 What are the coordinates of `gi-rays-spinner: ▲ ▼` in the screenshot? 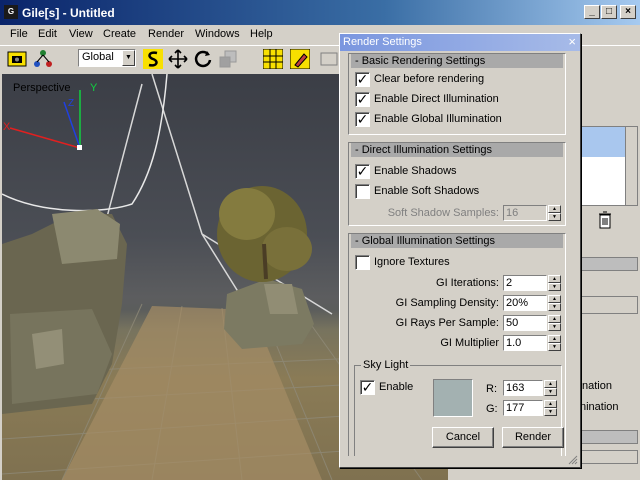 It's located at (554, 323).